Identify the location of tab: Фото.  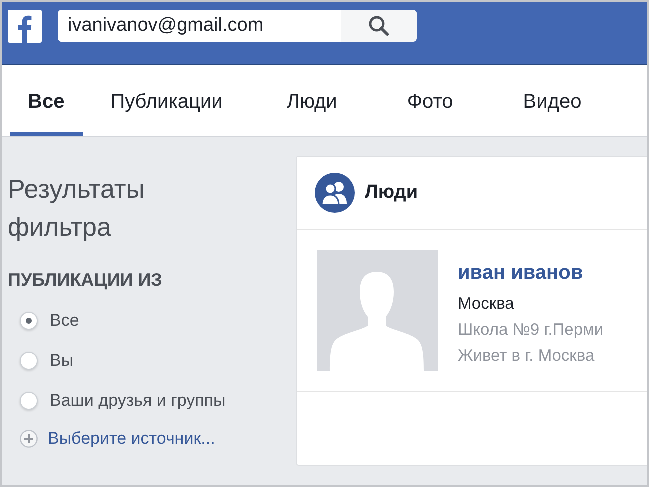
(430, 100).